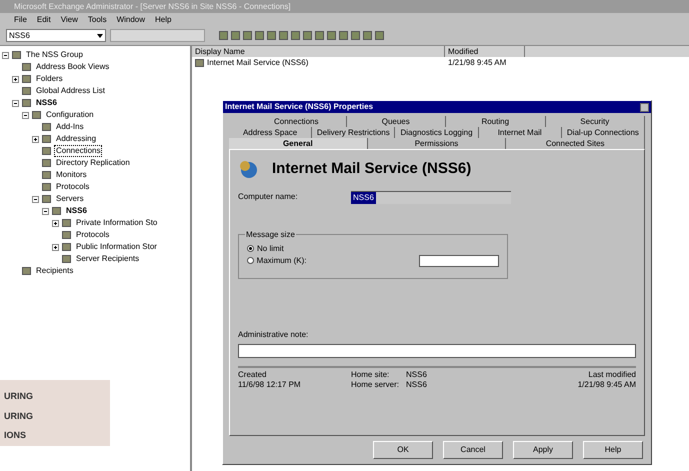  Describe the element at coordinates (20, 20) in the screenshot. I see `menu-item: File` at that location.